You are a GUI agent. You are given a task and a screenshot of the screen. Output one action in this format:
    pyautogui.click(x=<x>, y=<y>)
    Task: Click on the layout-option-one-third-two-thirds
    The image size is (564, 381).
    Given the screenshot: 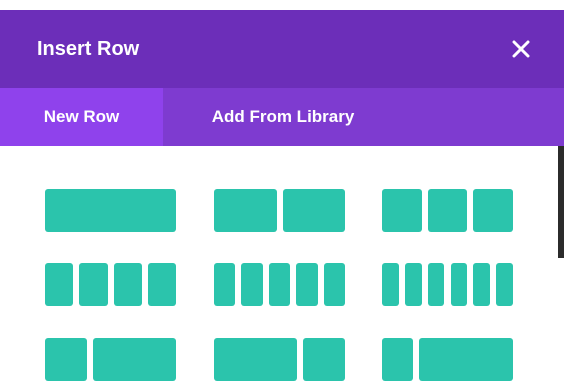 What is the action you would take?
    pyautogui.click(x=110, y=359)
    